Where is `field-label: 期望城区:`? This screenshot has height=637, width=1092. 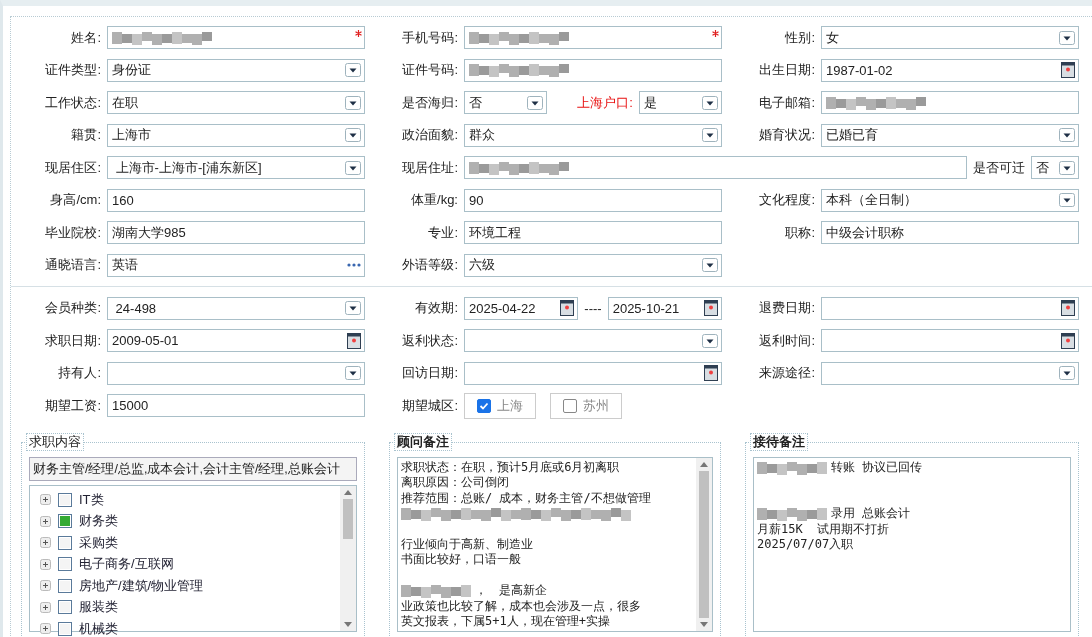 field-label: 期望城区: is located at coordinates (430, 405).